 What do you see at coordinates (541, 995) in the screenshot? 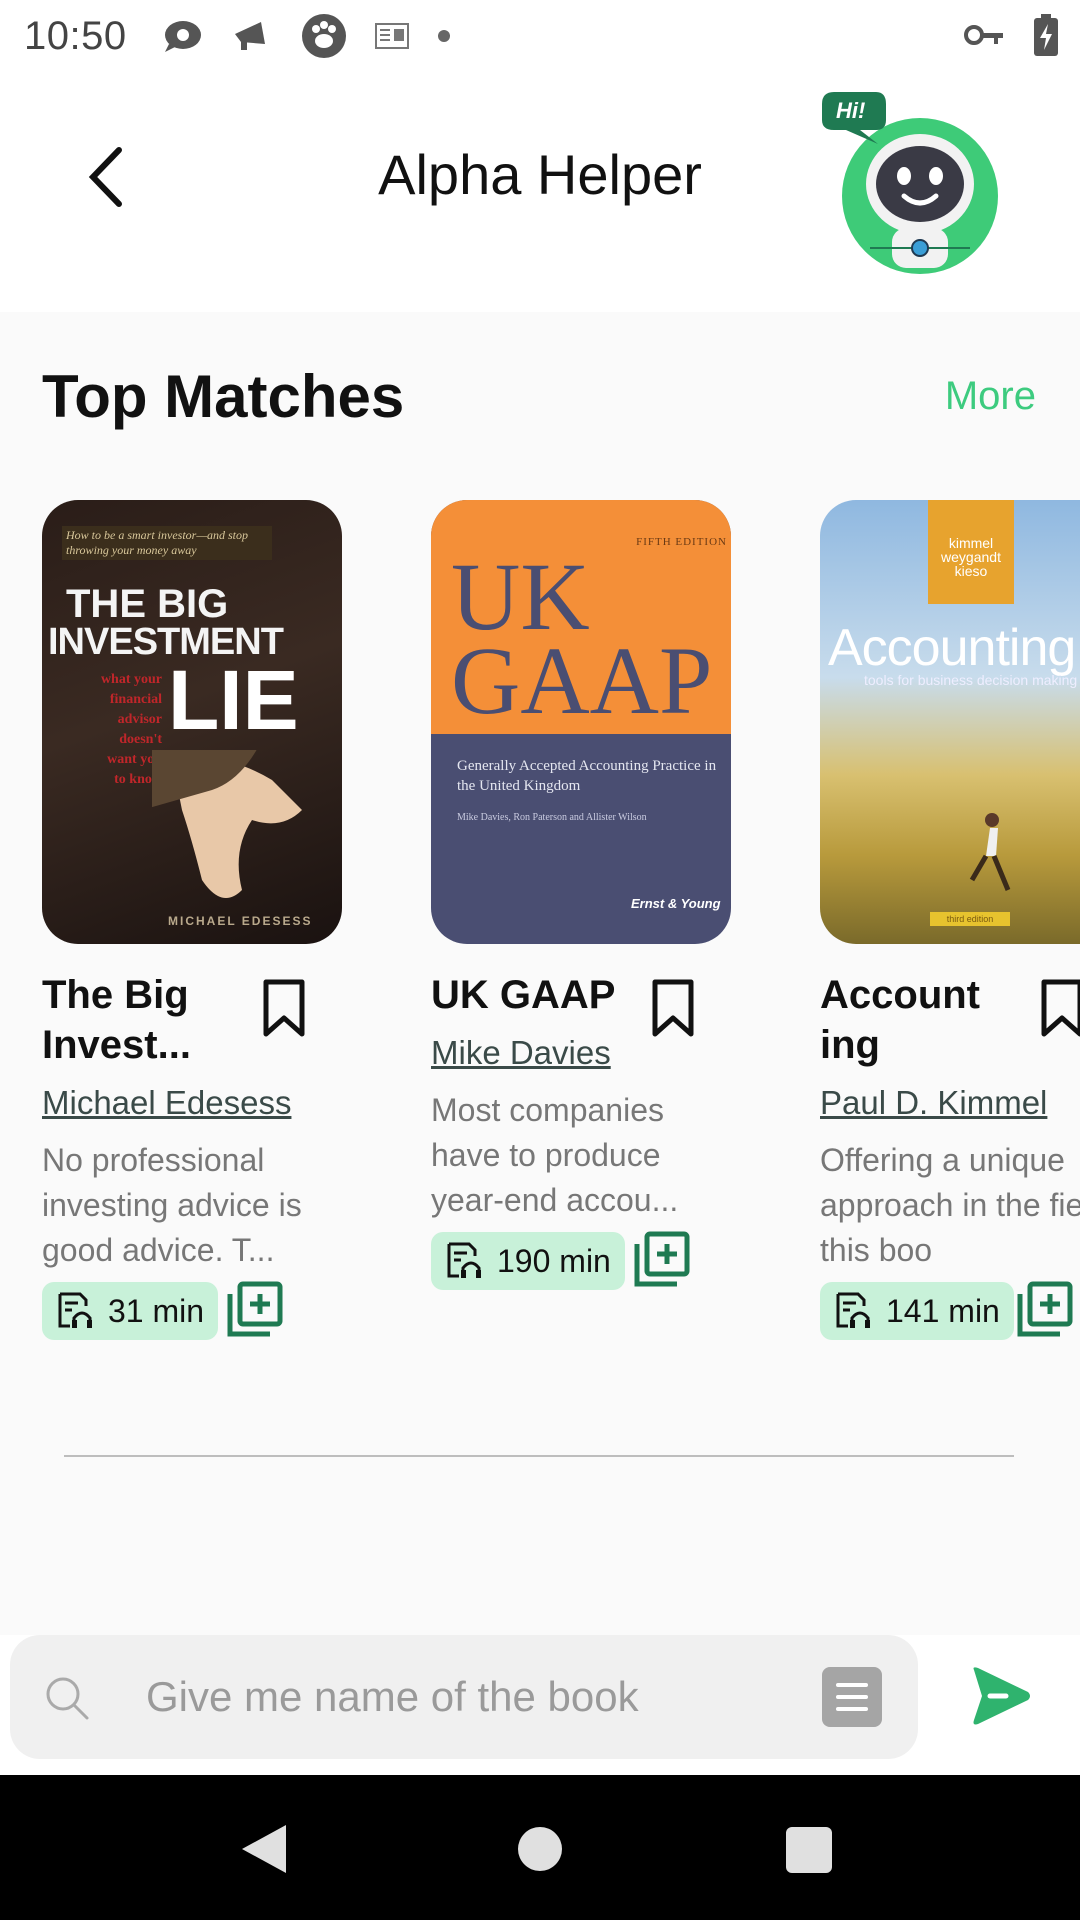
I see `book-title: UK GAAP` at bounding box center [541, 995].